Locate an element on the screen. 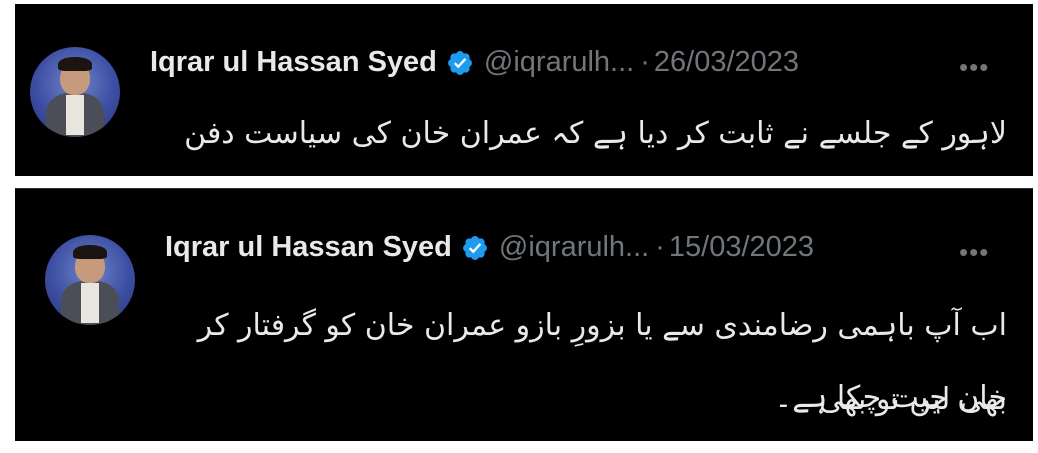  tweet-text-line-2: خان جیت چکا ہے۔ is located at coordinates (890, 397).